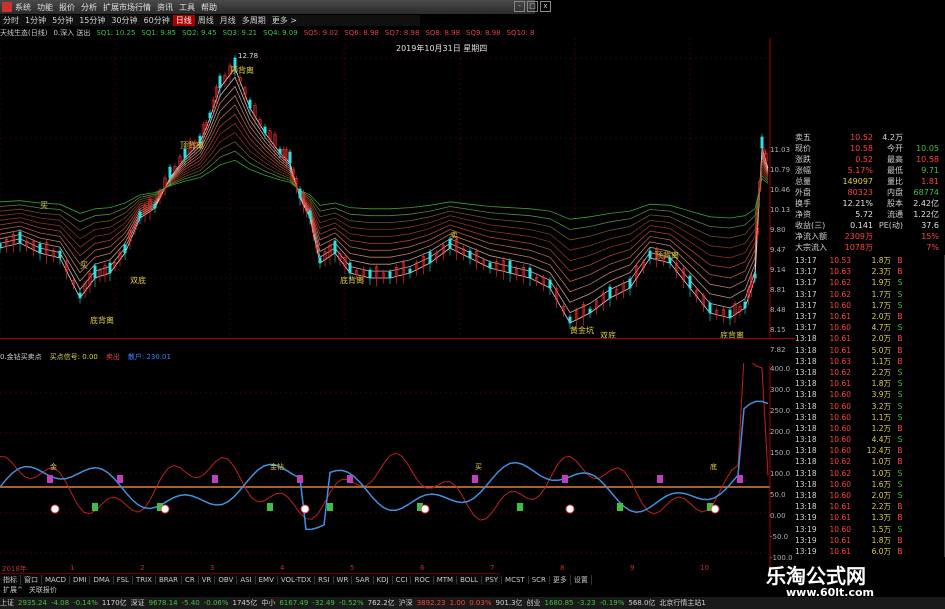 This screenshot has width=945, height=609. What do you see at coordinates (48, 7) in the screenshot?
I see `menu-item-1: 功能` at bounding box center [48, 7].